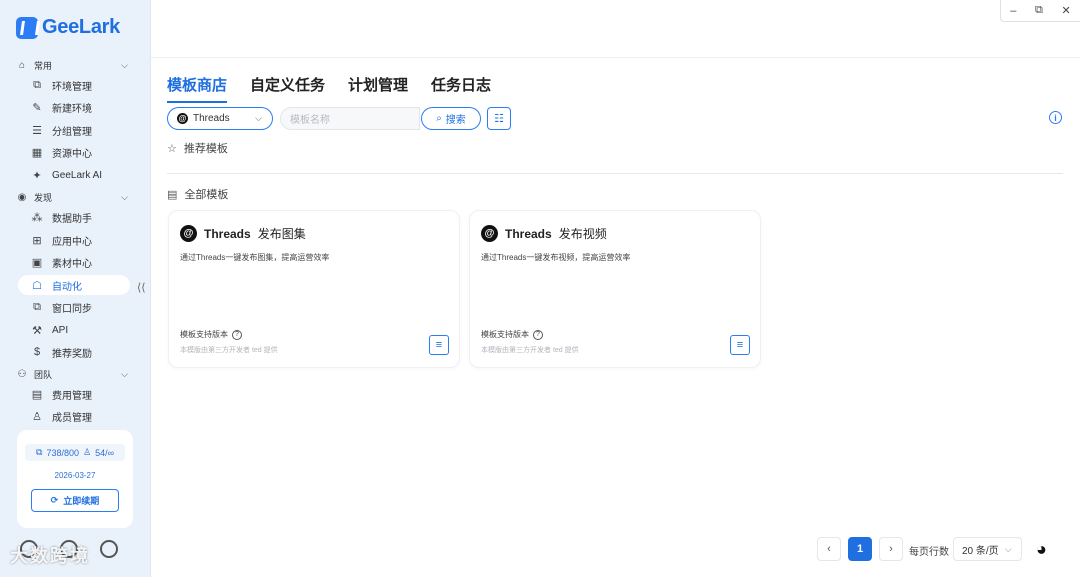 The image size is (1080, 577). Describe the element at coordinates (980, 551) in the screenshot. I see `page-size-value: 20 条/页` at that location.